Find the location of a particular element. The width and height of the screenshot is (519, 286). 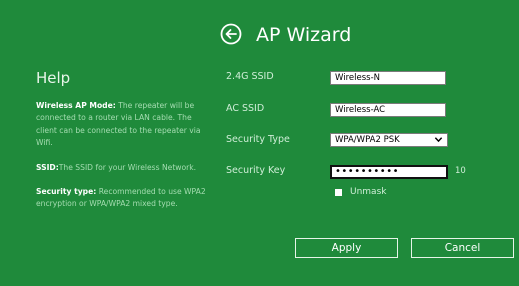

unmask-checkbox: Unmask is located at coordinates (360, 192).